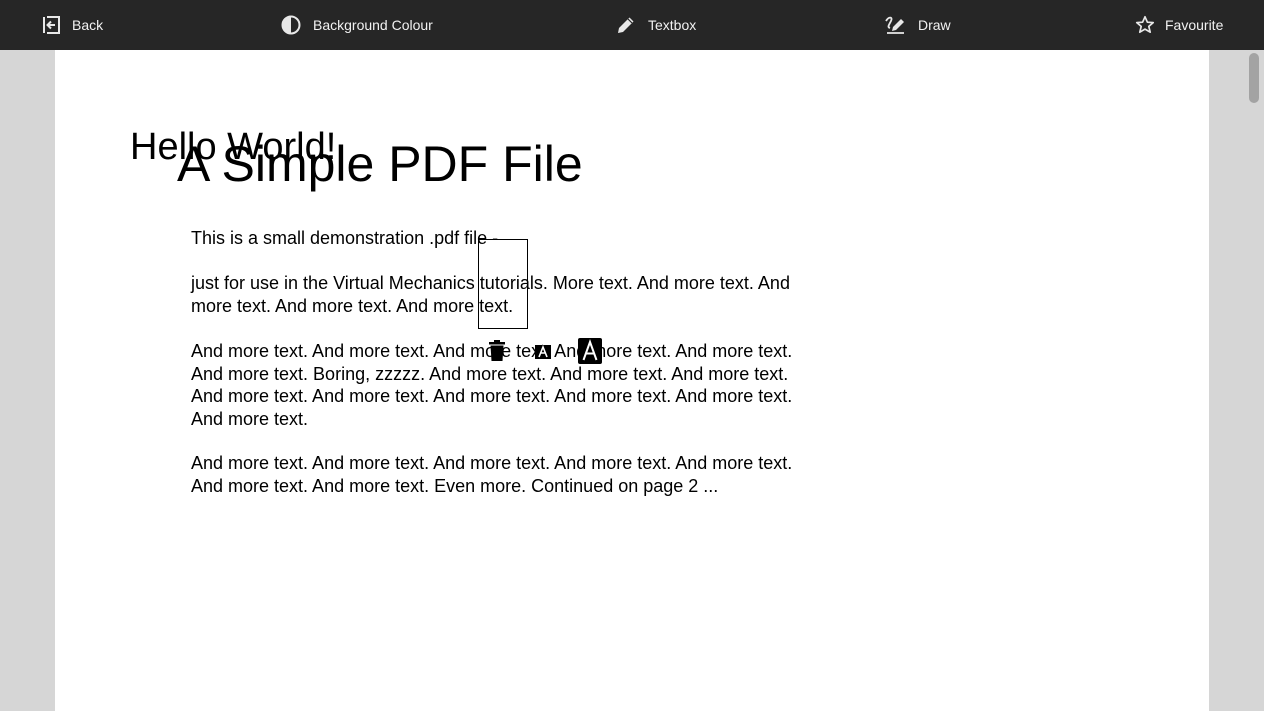  I want to click on back-button: Back, so click(72, 25).